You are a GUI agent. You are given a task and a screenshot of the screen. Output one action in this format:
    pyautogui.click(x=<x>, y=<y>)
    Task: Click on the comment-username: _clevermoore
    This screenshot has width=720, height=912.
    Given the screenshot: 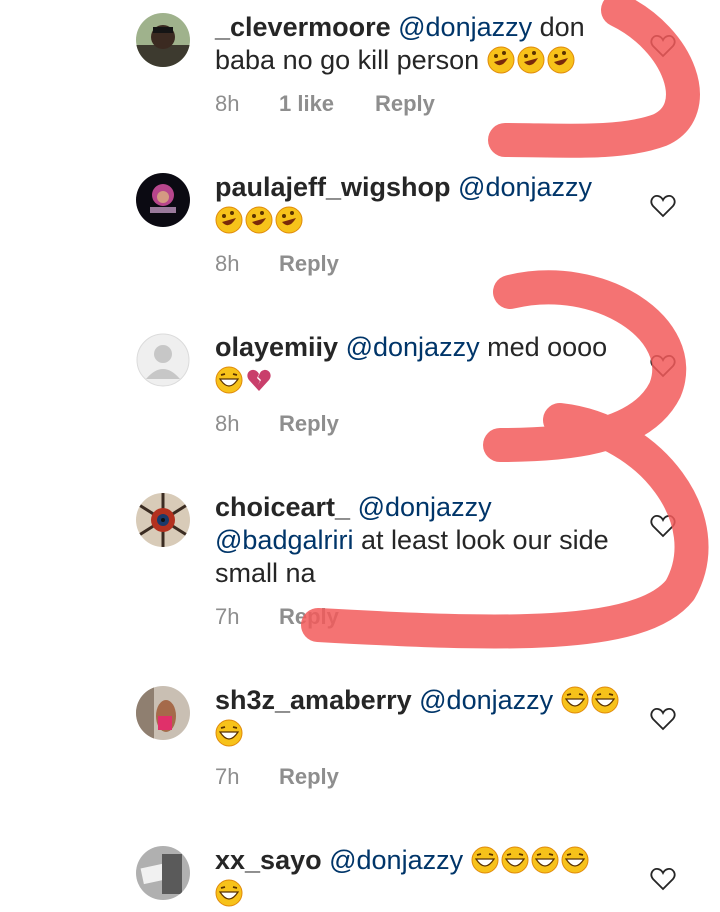 What is the action you would take?
    pyautogui.click(x=303, y=27)
    